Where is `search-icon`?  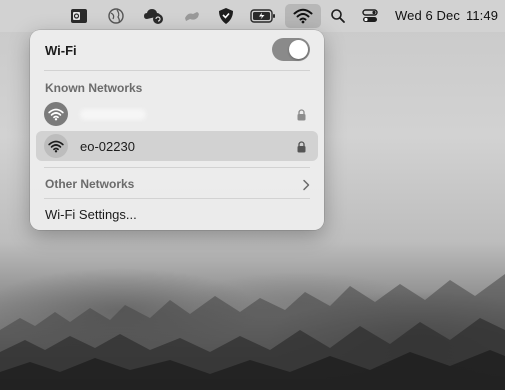
search-icon is located at coordinates (338, 16).